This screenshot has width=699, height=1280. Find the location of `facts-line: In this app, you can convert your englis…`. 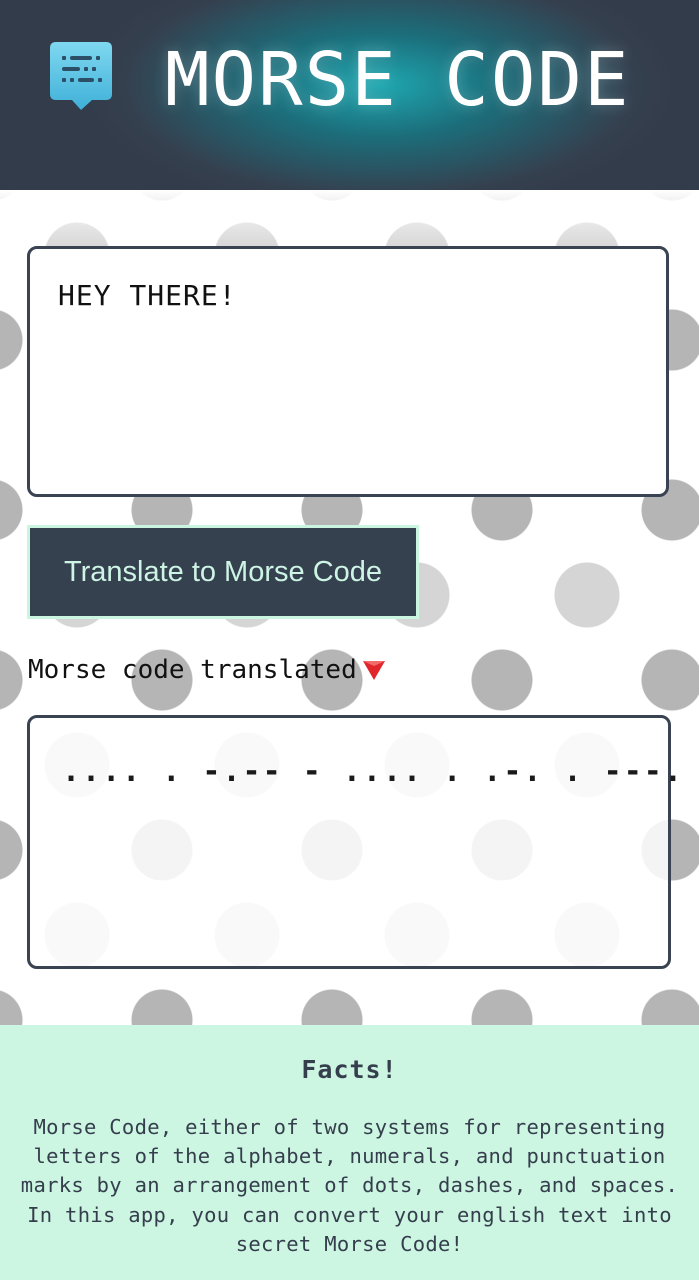

facts-line: In this app, you can convert your englis… is located at coordinates (349, 1214).